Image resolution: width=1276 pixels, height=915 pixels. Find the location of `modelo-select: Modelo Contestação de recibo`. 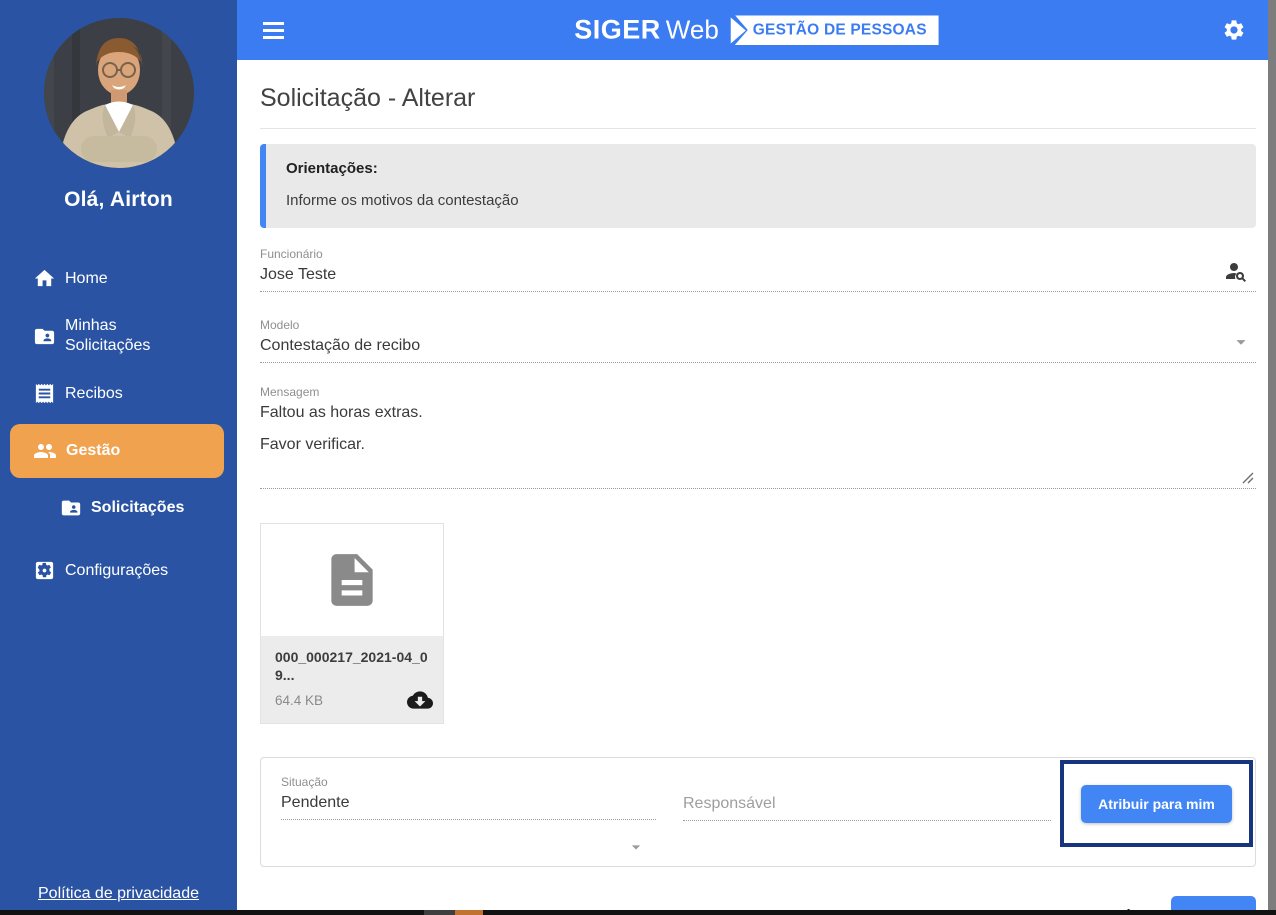

modelo-select: Modelo Contestação de recibo is located at coordinates (758, 340).